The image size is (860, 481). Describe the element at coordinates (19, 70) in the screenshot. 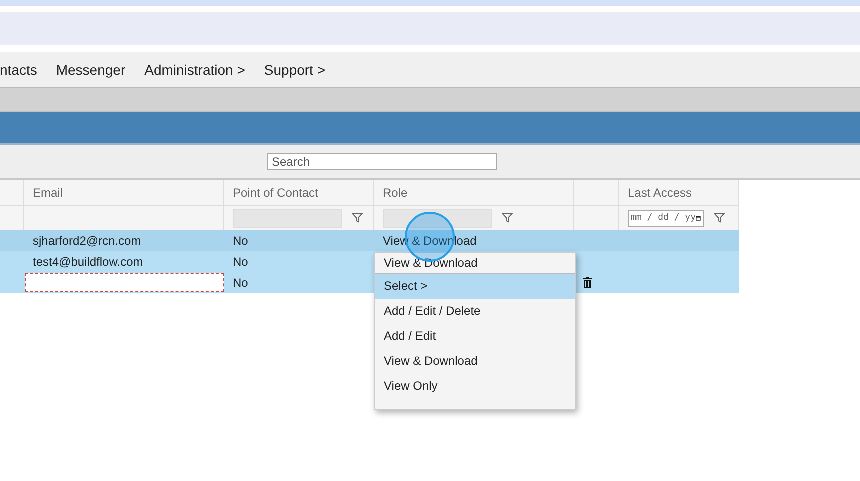

I see `nav-link: ntacts` at that location.